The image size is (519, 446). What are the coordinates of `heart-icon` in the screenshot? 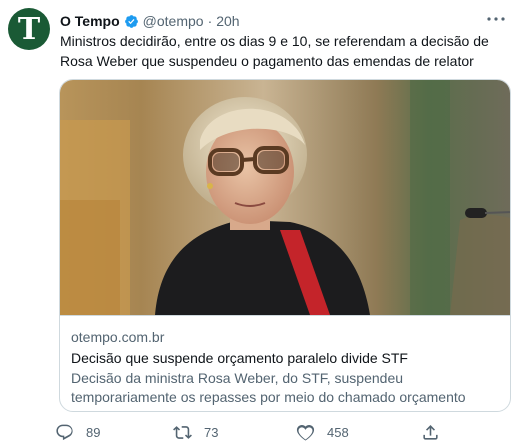 It's located at (305, 432).